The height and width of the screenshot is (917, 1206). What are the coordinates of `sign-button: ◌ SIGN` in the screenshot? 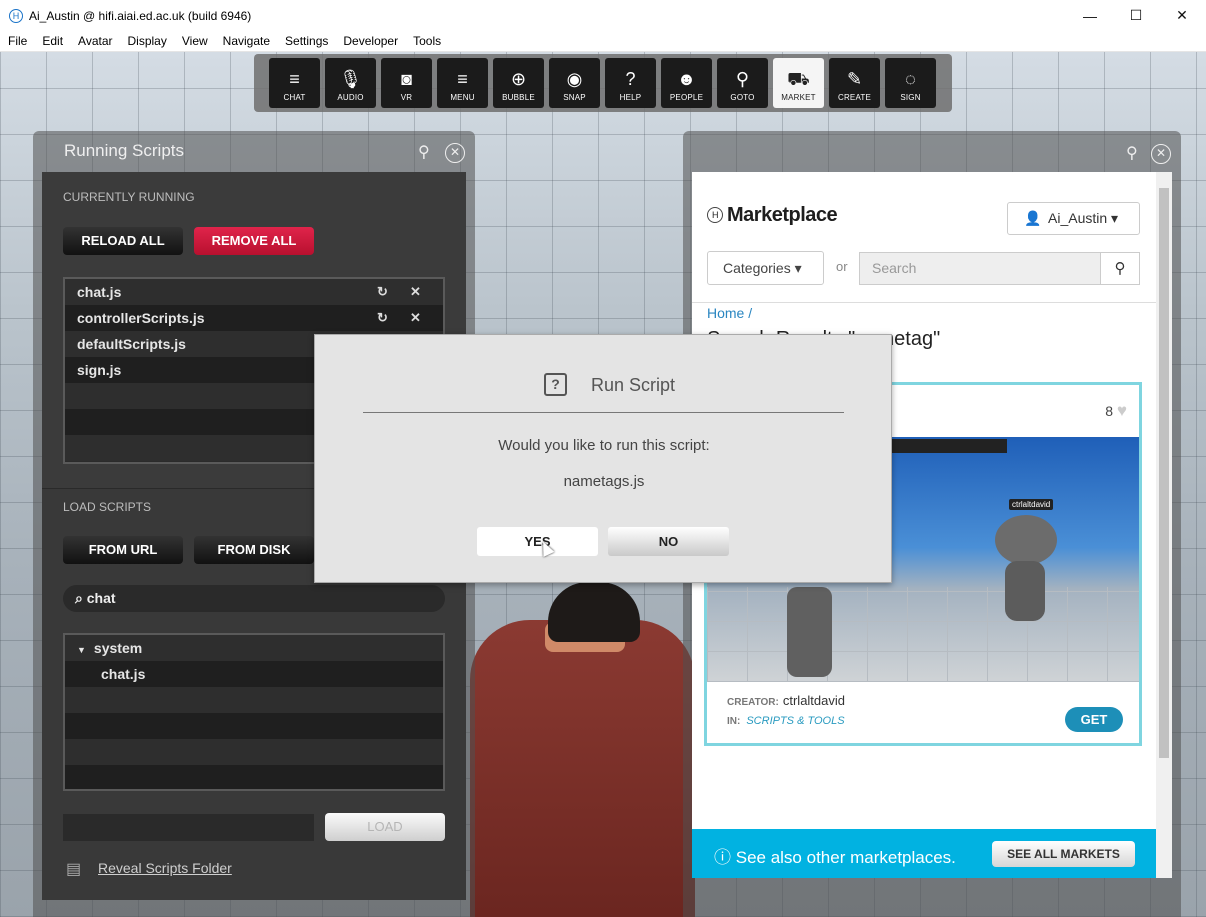 It's located at (910, 83).